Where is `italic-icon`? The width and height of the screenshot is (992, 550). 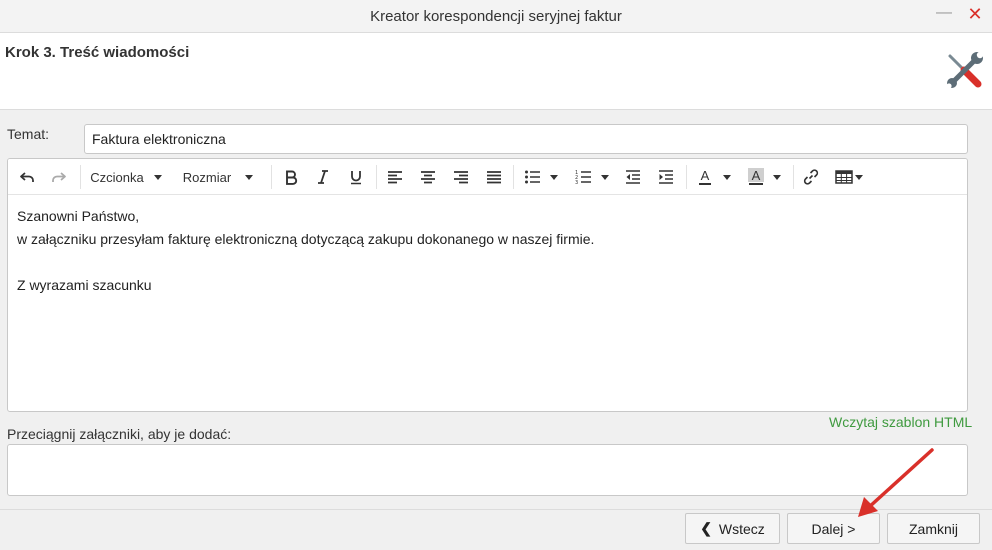
italic-icon is located at coordinates (323, 177).